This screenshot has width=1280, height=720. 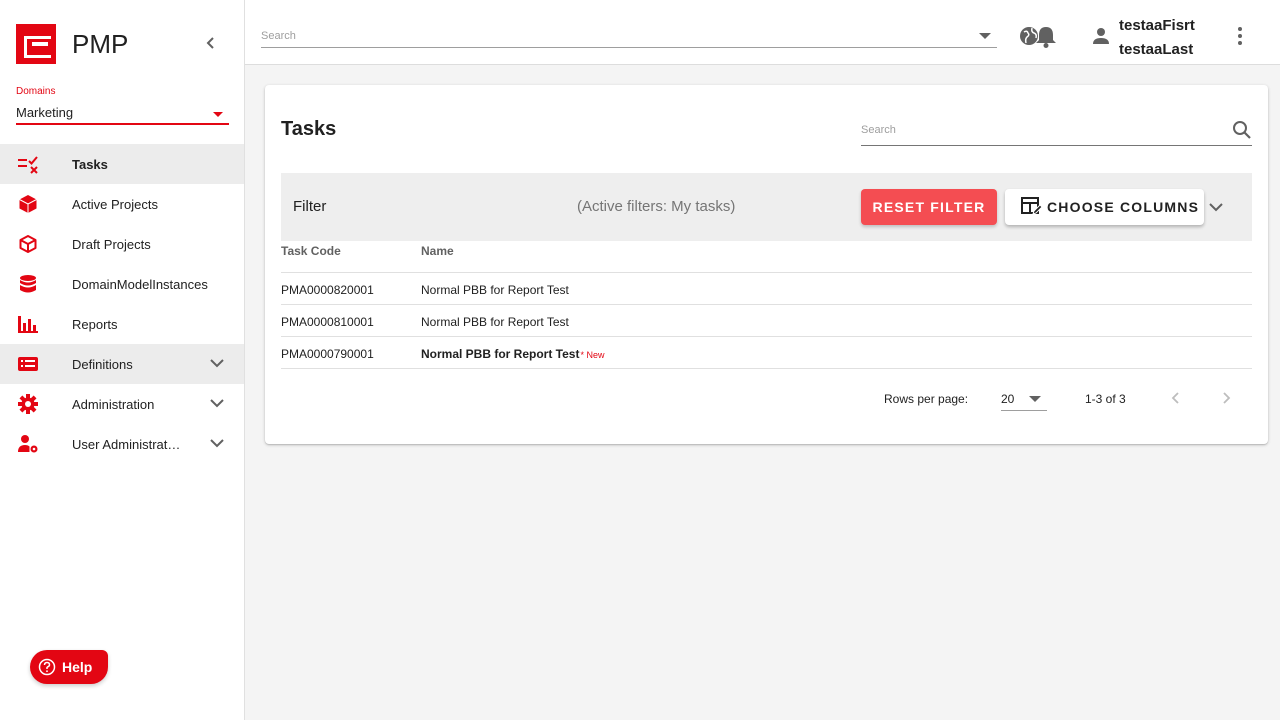 I want to click on domains-select: Marketing, so click(x=122, y=113).